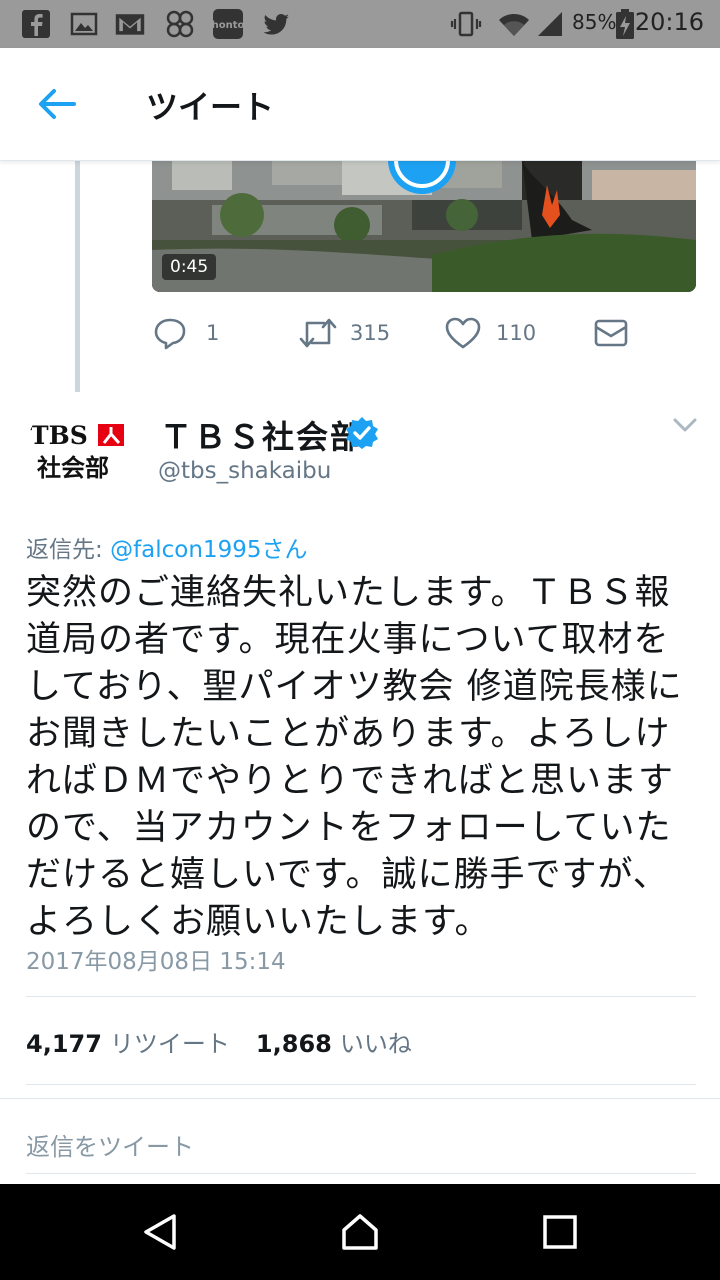 The width and height of the screenshot is (720, 1280). What do you see at coordinates (262, 435) in the screenshot?
I see `author-name: ＴＢＳ社会部` at bounding box center [262, 435].